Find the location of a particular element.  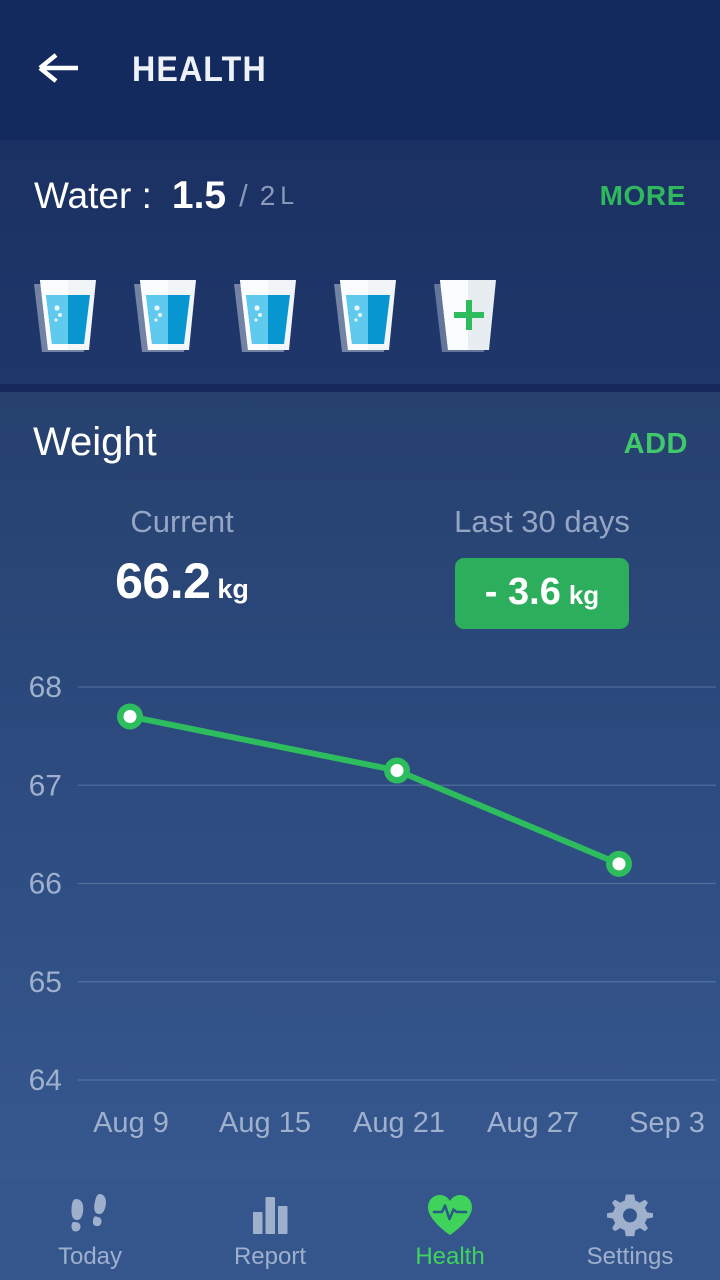

nav-item-report: Report is located at coordinates (270, 1230).